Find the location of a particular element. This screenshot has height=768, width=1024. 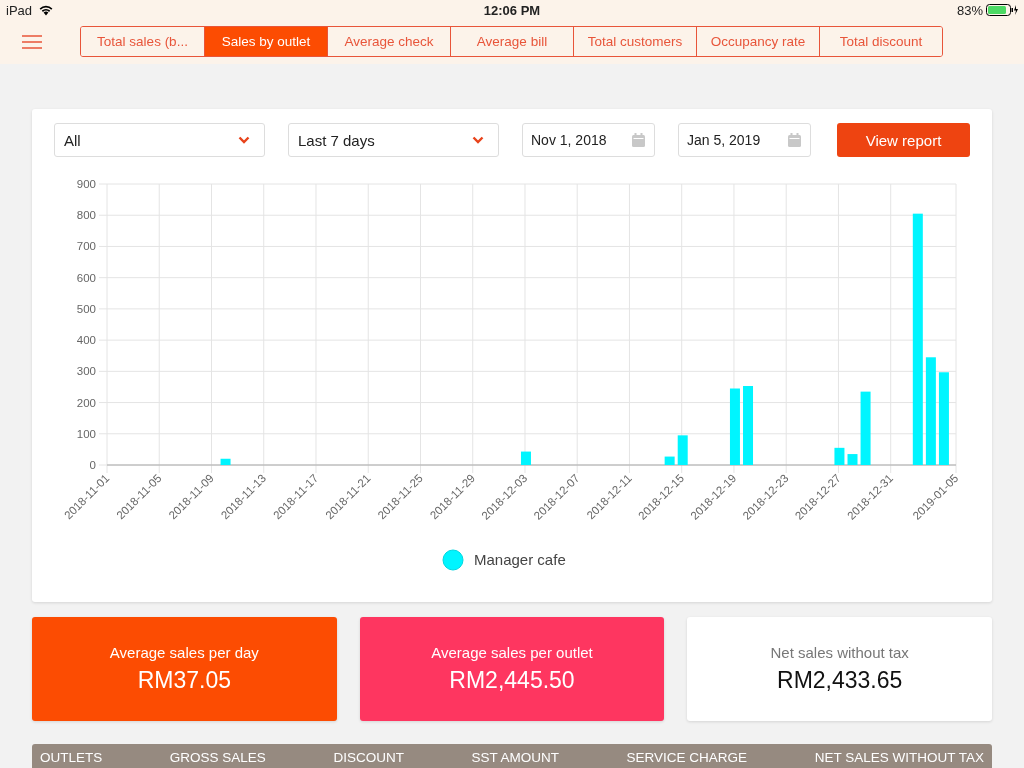

wifi-icon is located at coordinates (46, 10).